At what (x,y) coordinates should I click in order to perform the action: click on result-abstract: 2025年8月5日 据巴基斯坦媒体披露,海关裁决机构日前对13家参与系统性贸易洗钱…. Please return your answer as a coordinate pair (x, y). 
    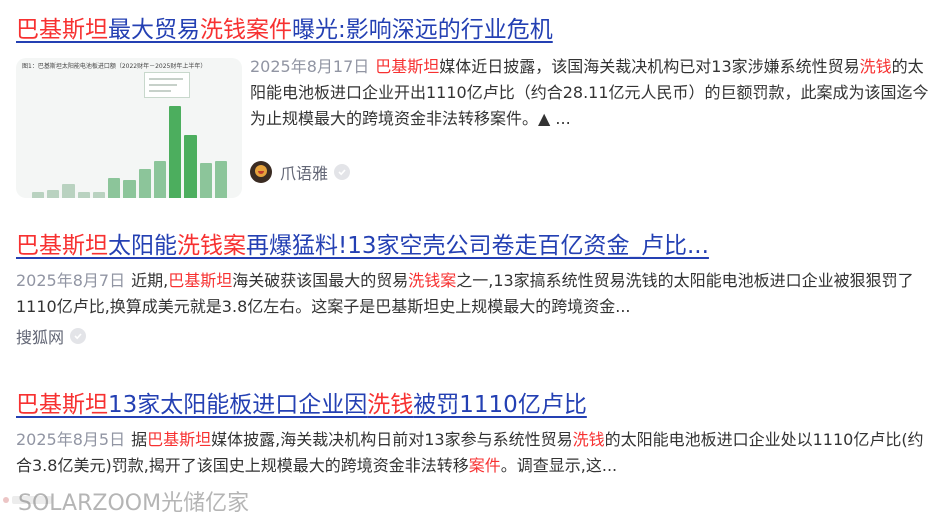
    Looking at the image, I should click on (476, 453).